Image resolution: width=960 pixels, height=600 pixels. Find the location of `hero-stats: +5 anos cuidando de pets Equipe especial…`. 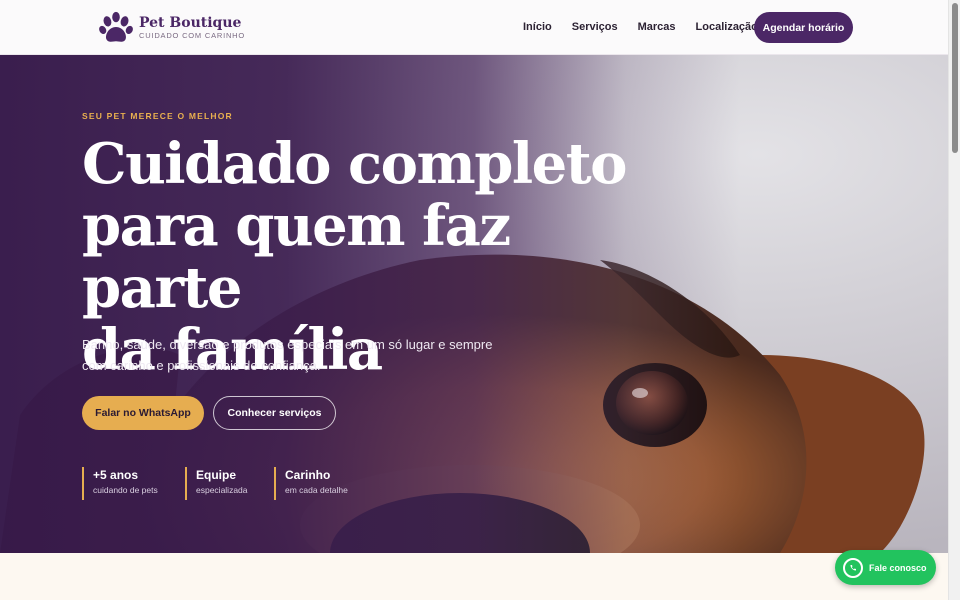

hero-stats: +5 anos cuidando de pets Equipe especial… is located at coordinates (228, 483).